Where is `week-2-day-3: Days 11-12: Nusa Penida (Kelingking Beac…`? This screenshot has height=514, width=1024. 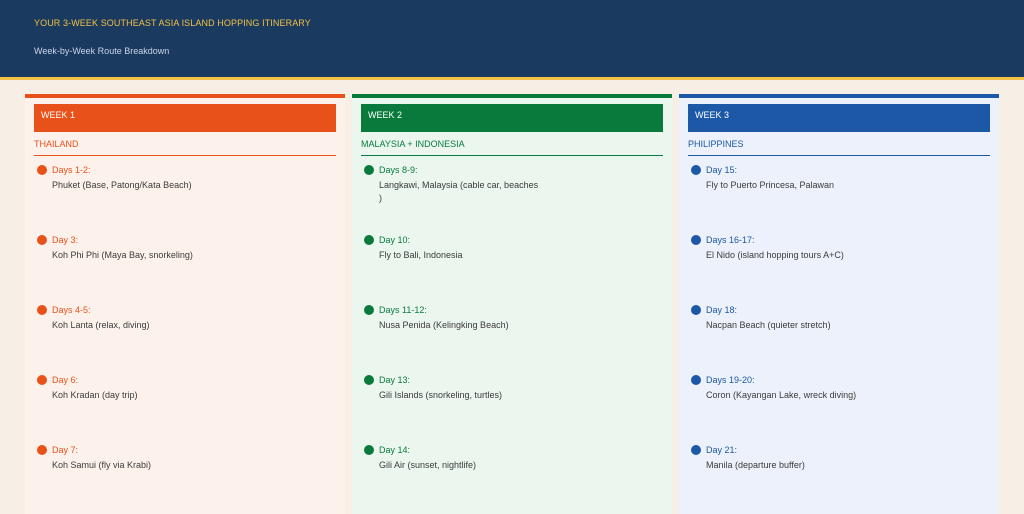 week-2-day-3: Days 11-12: Nusa Penida (Kelingking Beac… is located at coordinates (512, 282).